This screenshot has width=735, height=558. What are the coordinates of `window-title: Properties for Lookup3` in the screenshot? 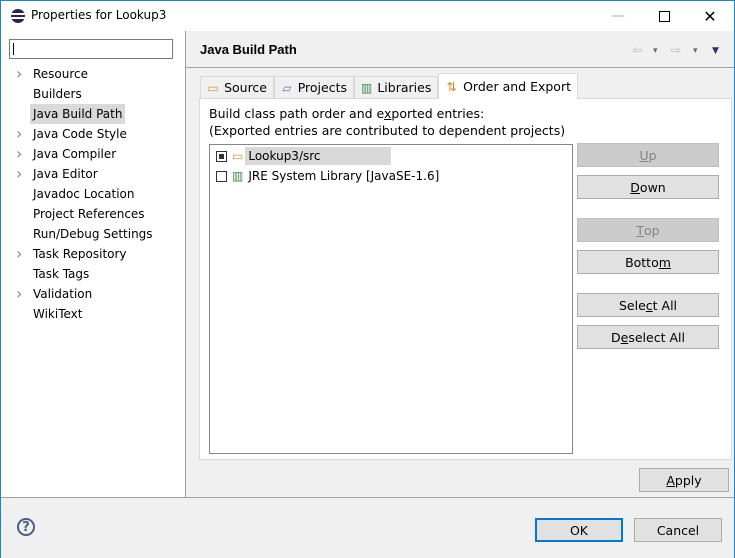 It's located at (99, 15).